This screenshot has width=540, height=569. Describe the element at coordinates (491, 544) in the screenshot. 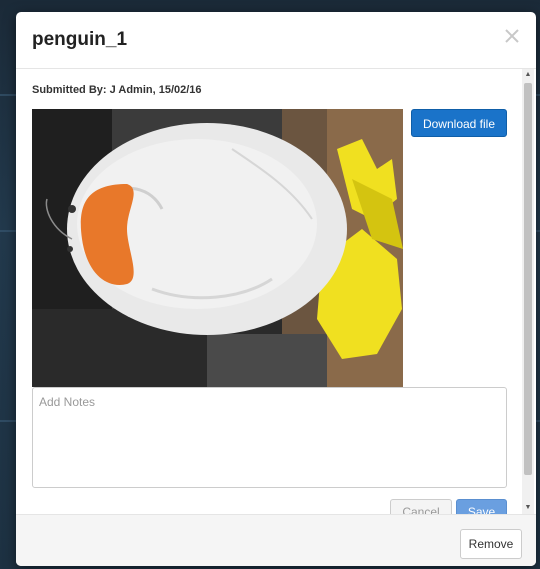

I see `remove-button: Remove` at that location.